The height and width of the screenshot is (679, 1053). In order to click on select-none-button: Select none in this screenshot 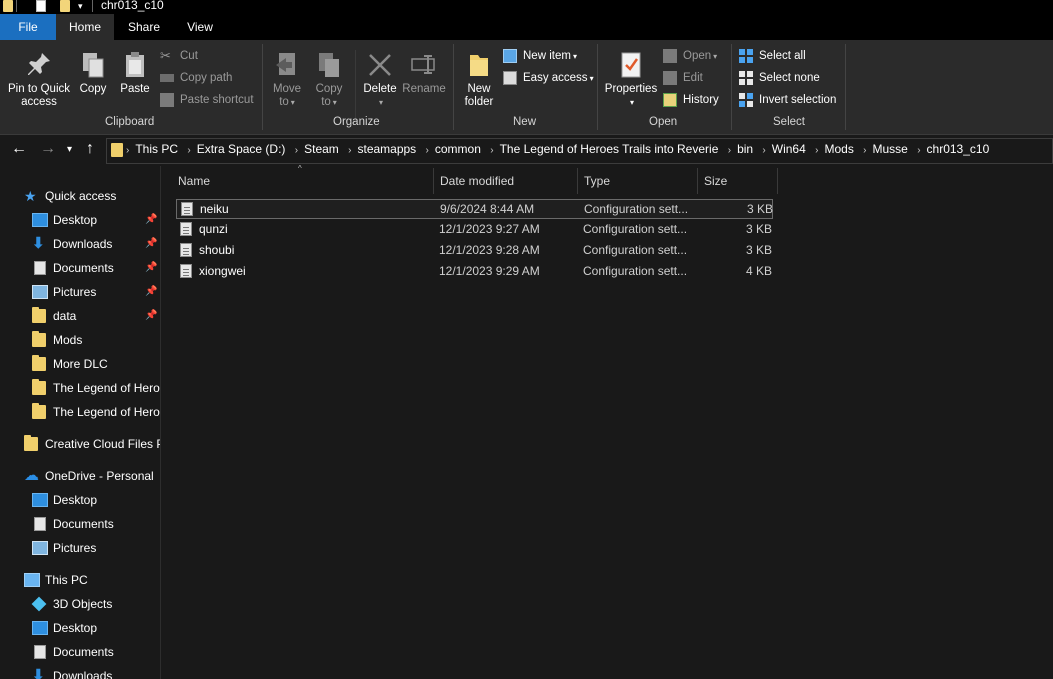, I will do `click(779, 78)`.